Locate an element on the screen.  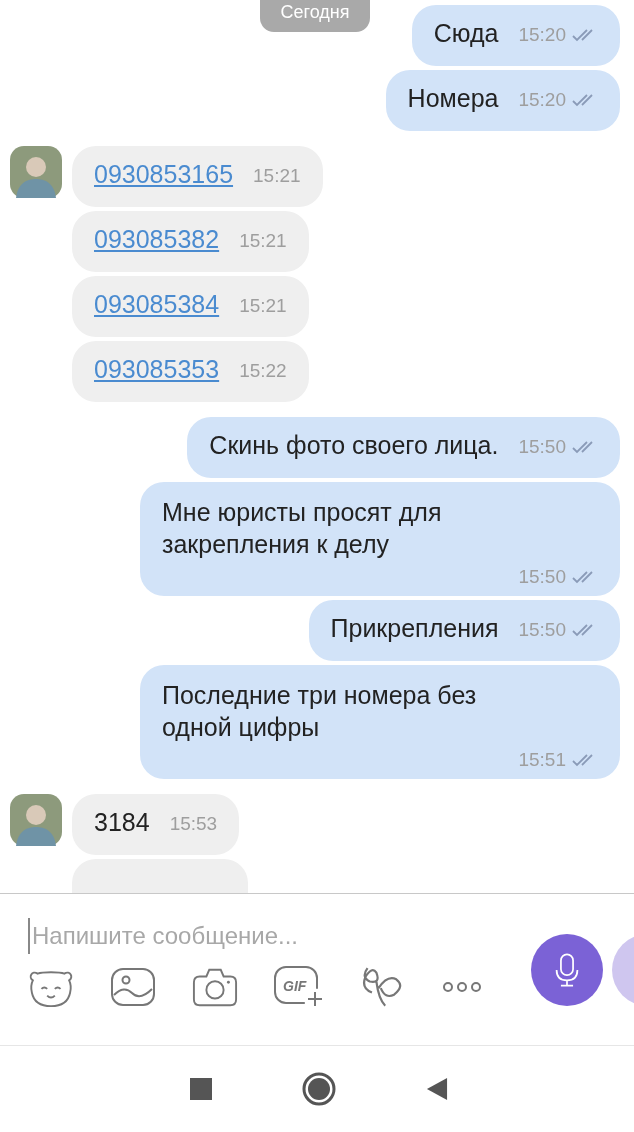
more-icon is located at coordinates (462, 987).